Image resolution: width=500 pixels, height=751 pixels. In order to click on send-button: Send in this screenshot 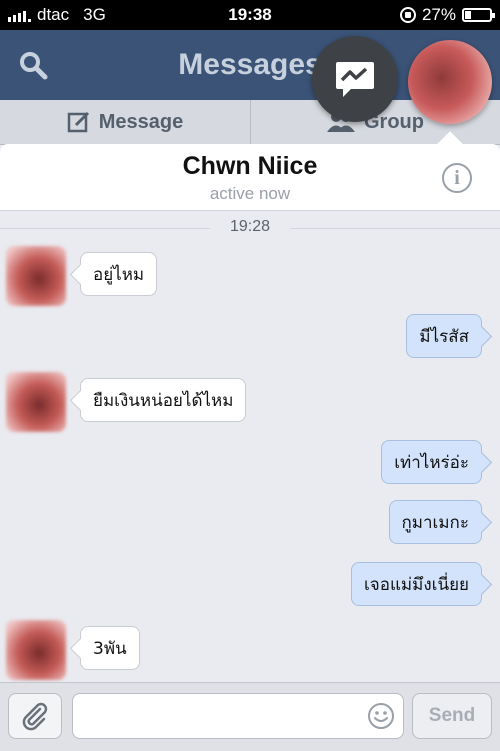, I will do `click(452, 716)`.